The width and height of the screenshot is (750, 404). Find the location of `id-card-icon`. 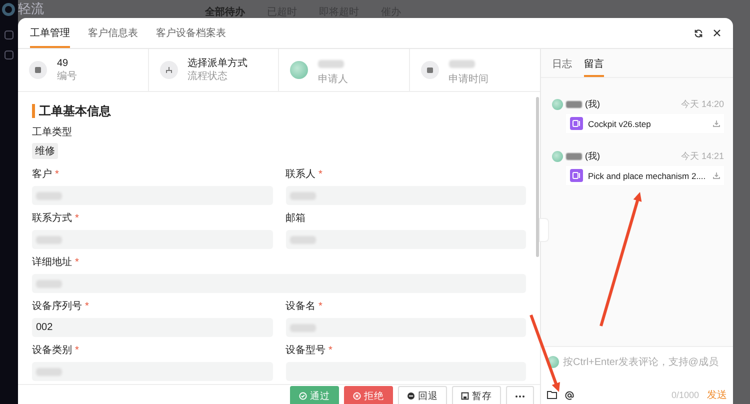

id-card-icon is located at coordinates (38, 70).